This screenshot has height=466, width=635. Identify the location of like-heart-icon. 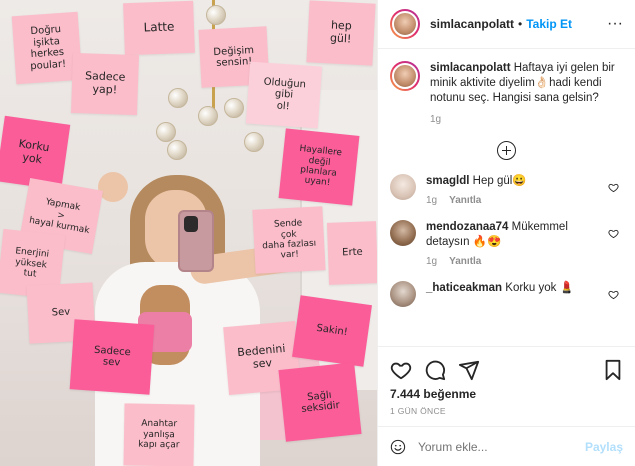
(401, 370).